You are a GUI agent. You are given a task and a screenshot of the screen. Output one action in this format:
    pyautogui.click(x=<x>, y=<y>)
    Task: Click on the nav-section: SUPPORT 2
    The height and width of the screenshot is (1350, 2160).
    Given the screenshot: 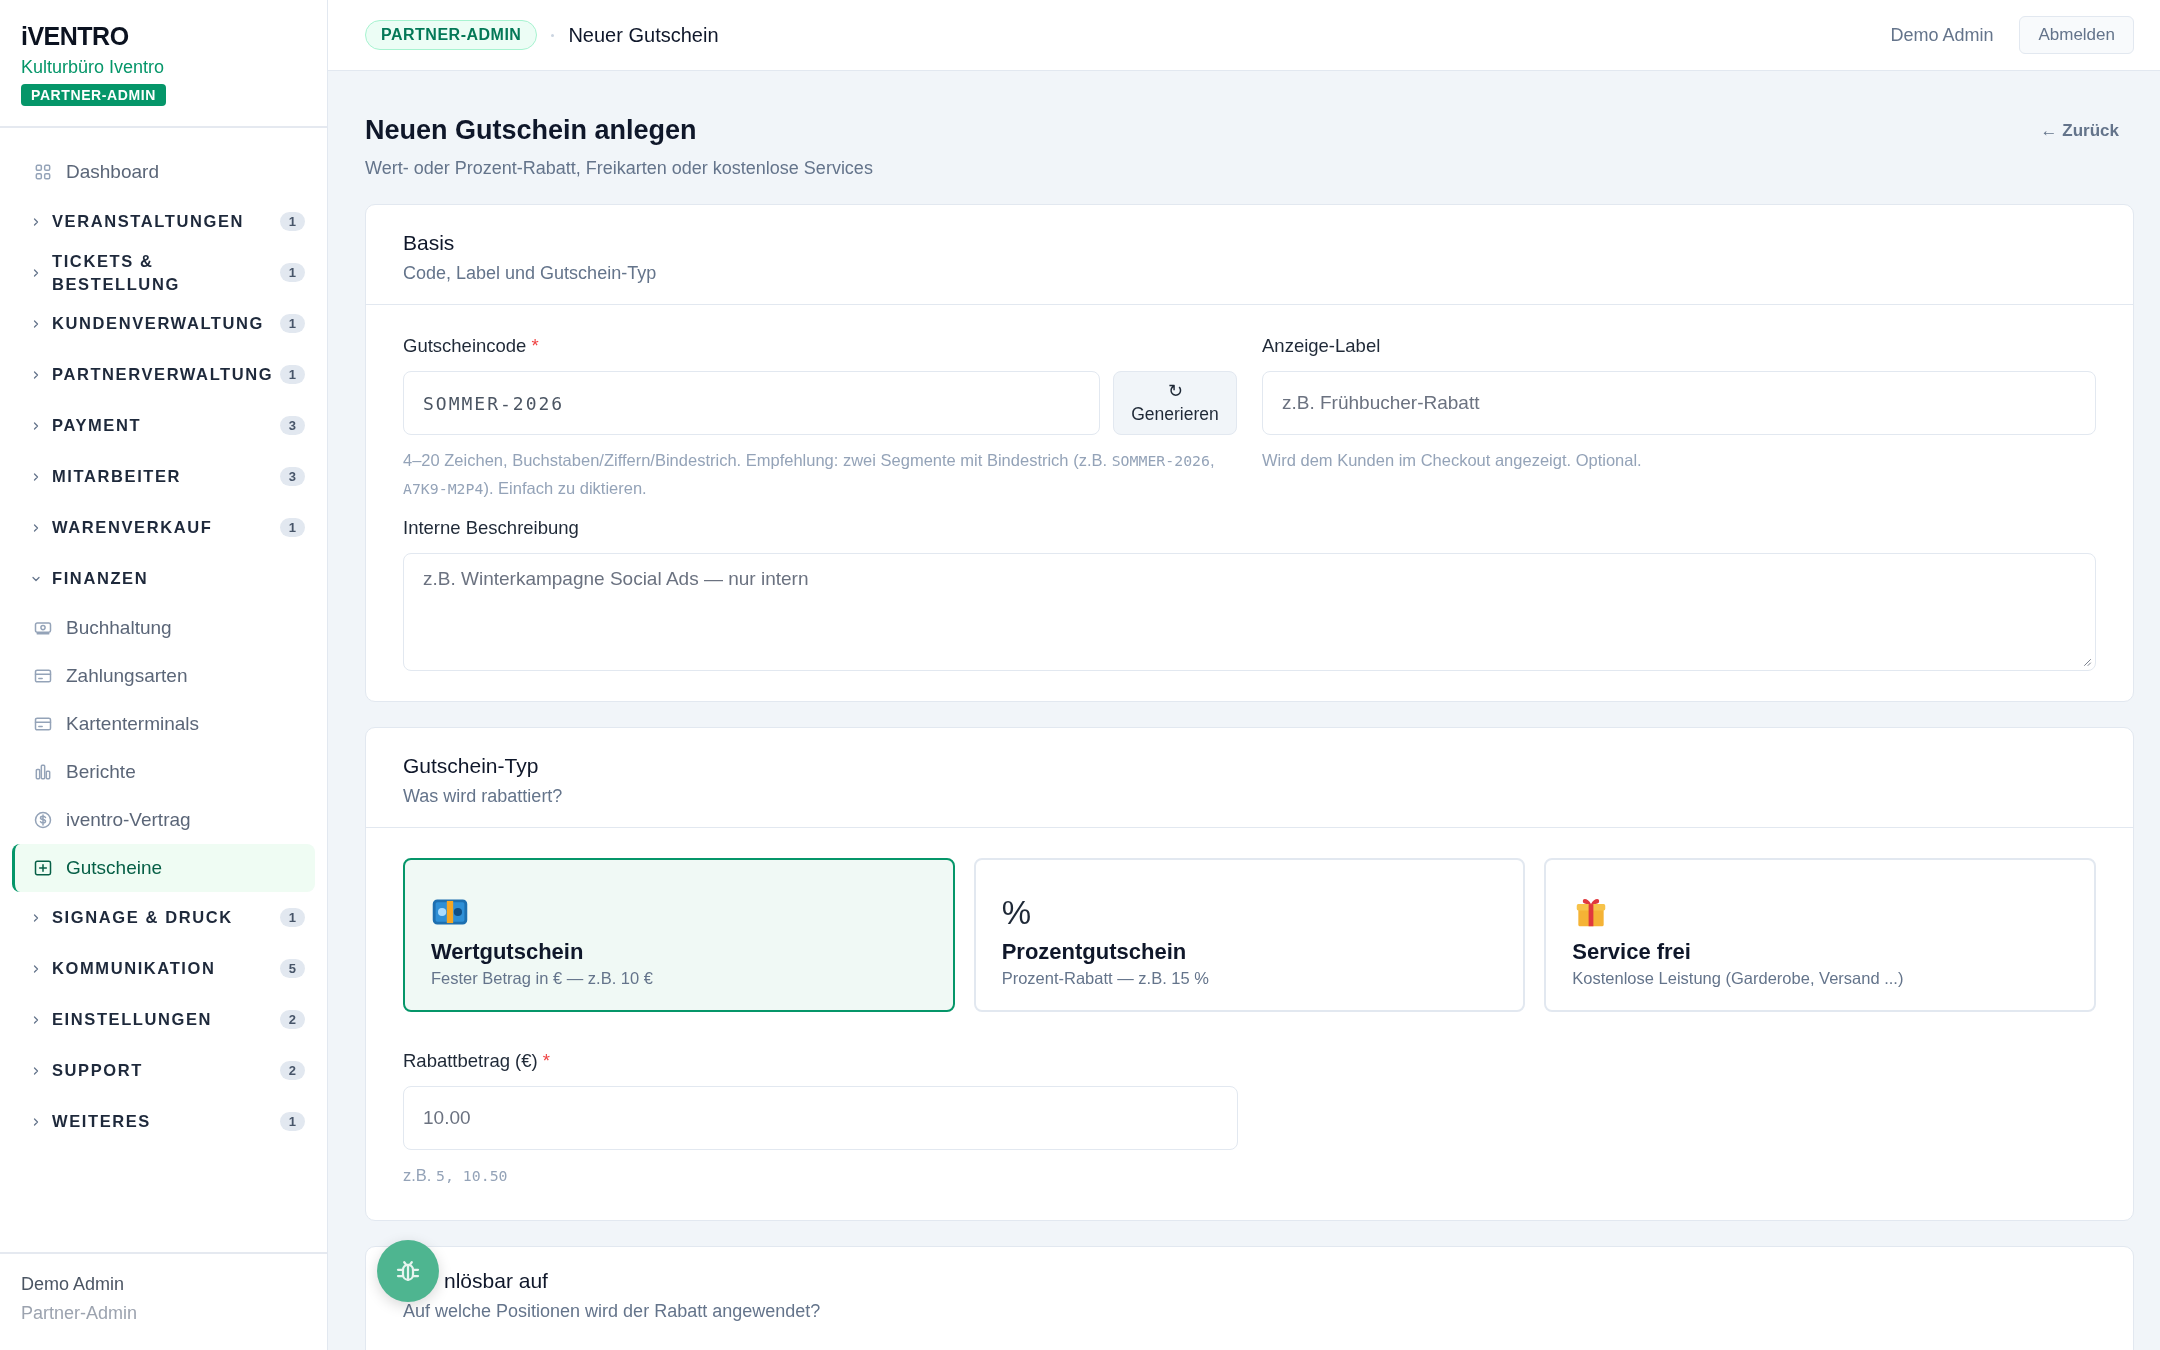 What is the action you would take?
    pyautogui.click(x=163, y=1070)
    